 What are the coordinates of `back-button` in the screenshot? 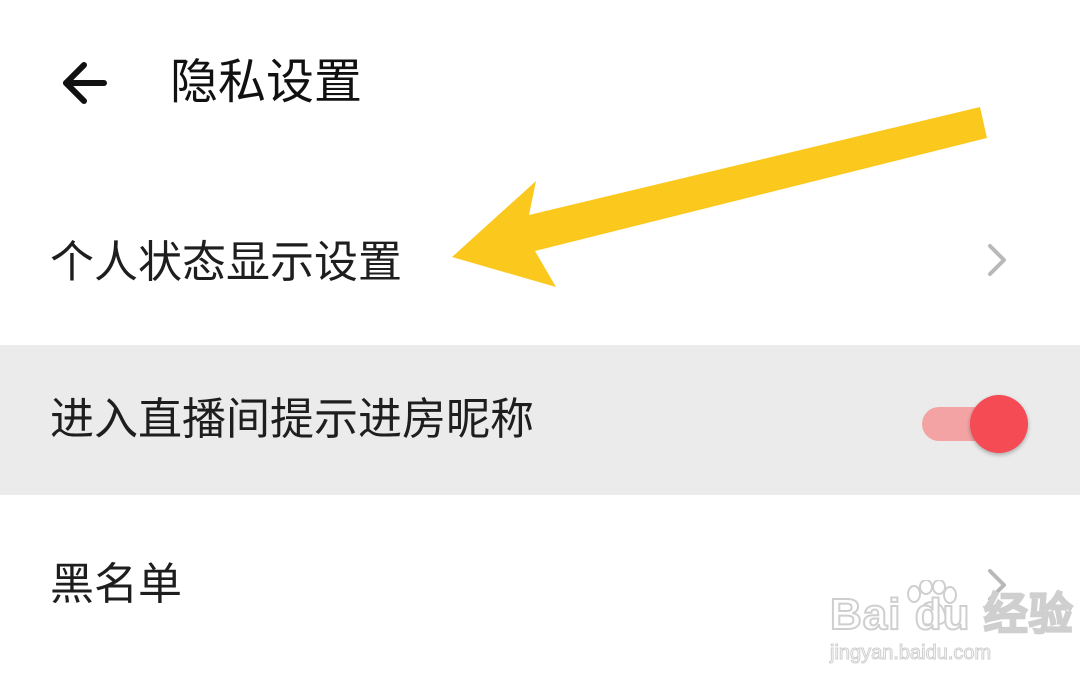 It's located at (83, 83).